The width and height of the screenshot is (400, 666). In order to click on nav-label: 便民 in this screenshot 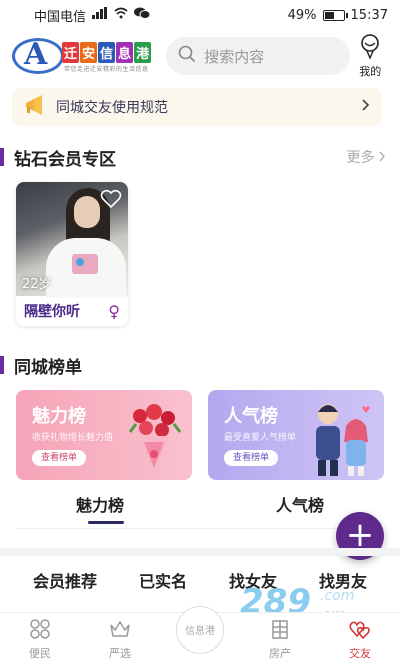, I will do `click(40, 653)`.